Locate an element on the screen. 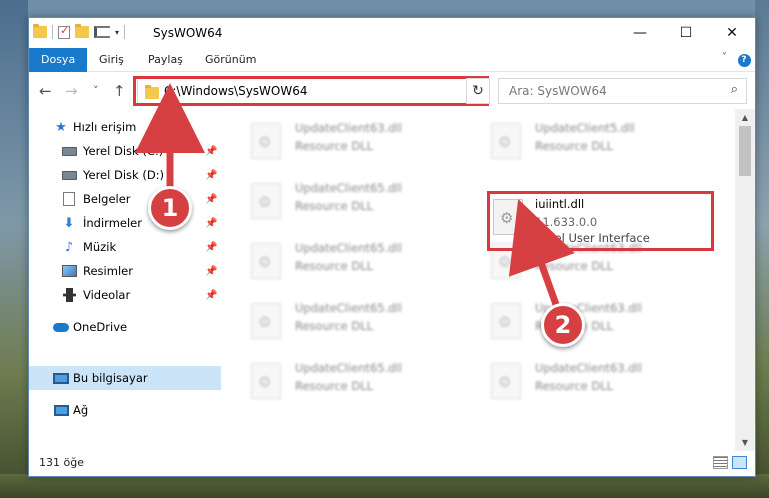  file-name: UpdateClient5.dll is located at coordinates (585, 128).